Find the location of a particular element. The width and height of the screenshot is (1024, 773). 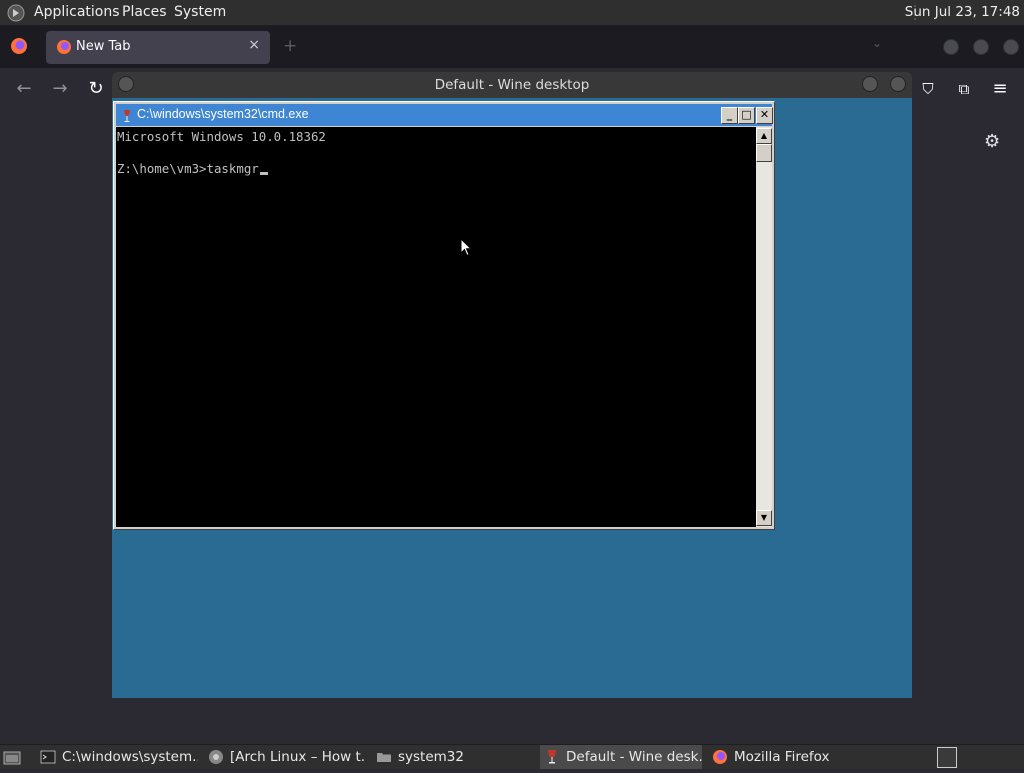

cmd-maximize-button: □ is located at coordinates (746, 115).